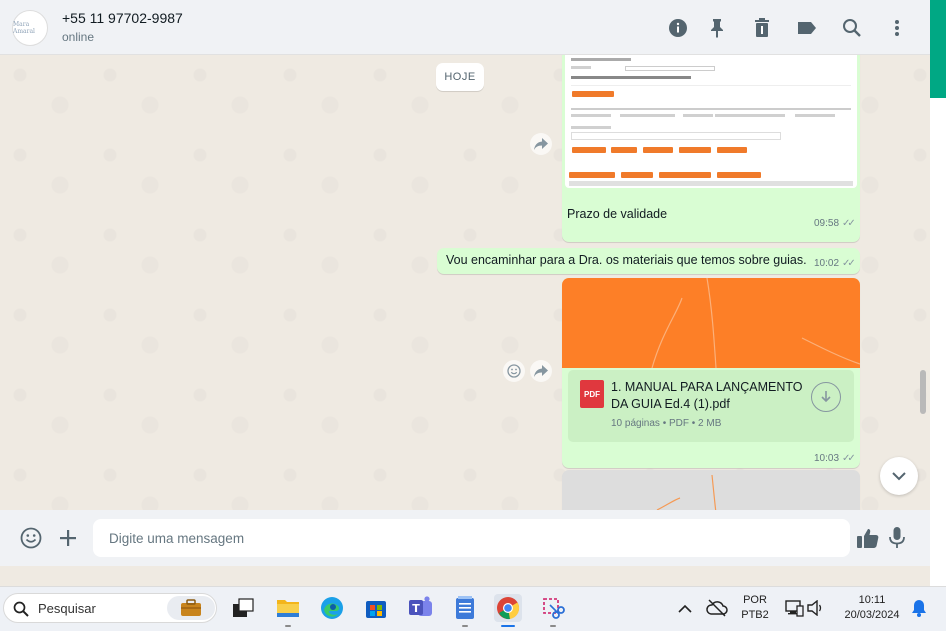 The image size is (946, 631). What do you see at coordinates (514, 371) in the screenshot?
I see `emoji-react-icon` at bounding box center [514, 371].